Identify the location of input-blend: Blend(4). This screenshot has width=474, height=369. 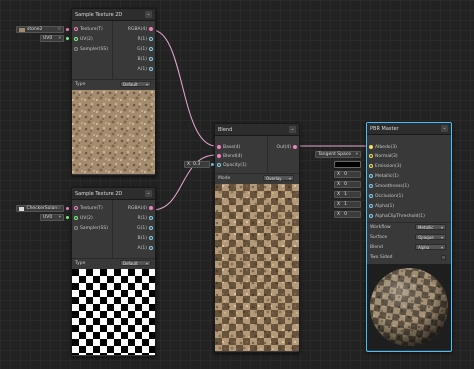
(229, 156).